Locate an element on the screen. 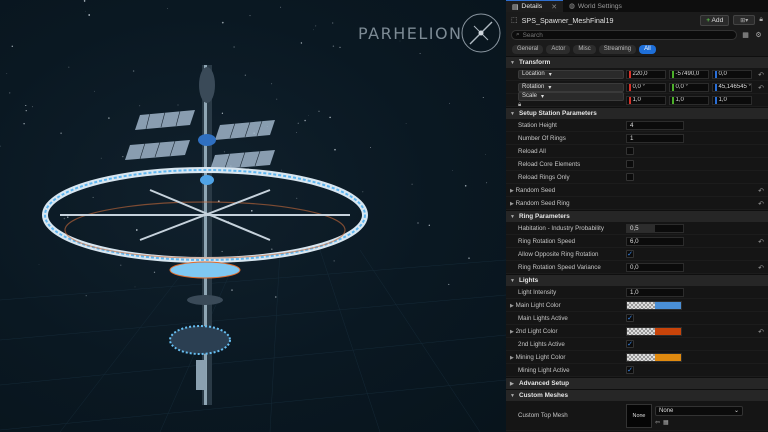 This screenshot has height=432, width=768. number-of-rings-field: 1 is located at coordinates (655, 138).